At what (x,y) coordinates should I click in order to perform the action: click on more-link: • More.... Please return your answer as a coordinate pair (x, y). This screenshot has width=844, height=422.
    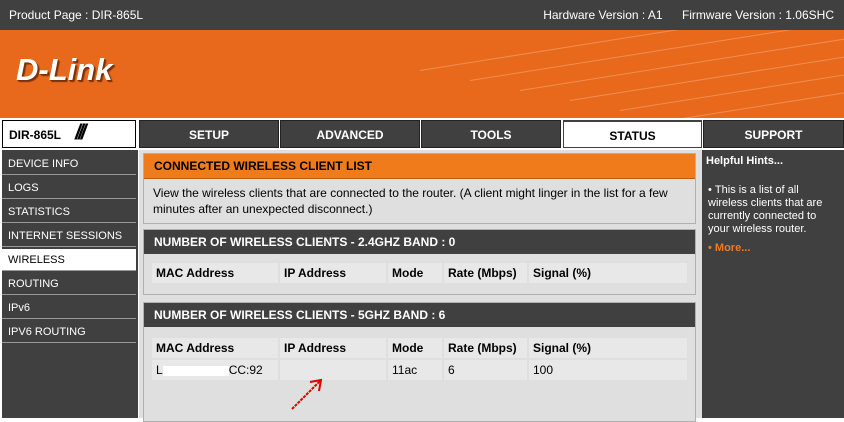
    Looking at the image, I should click on (729, 248).